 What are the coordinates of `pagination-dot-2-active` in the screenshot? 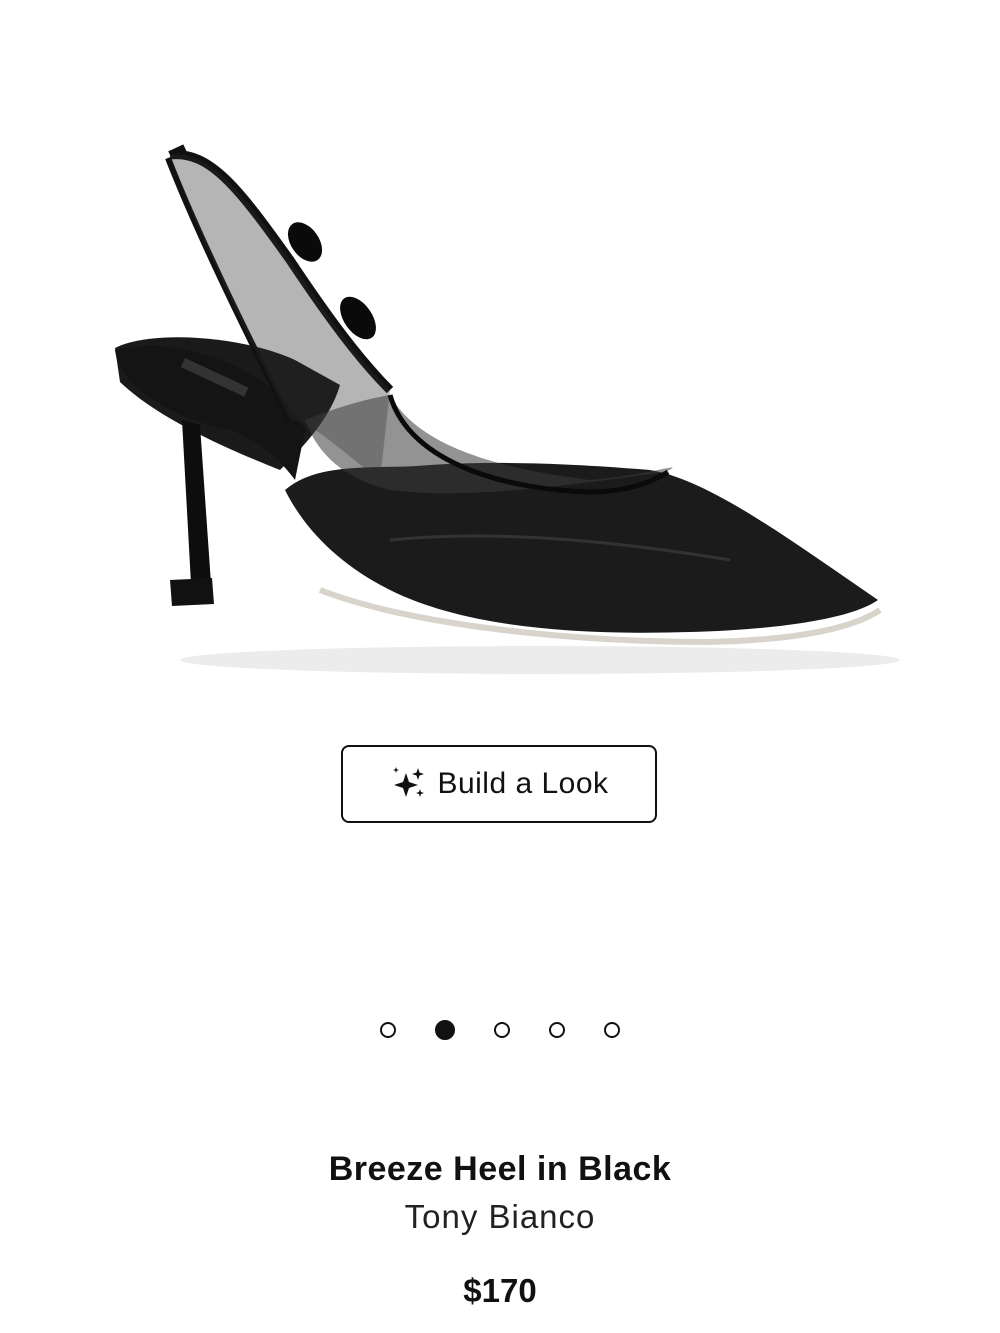 It's located at (445, 1030).